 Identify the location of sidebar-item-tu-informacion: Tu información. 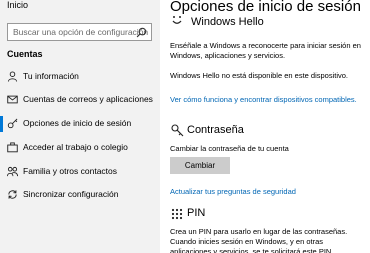
(80, 77).